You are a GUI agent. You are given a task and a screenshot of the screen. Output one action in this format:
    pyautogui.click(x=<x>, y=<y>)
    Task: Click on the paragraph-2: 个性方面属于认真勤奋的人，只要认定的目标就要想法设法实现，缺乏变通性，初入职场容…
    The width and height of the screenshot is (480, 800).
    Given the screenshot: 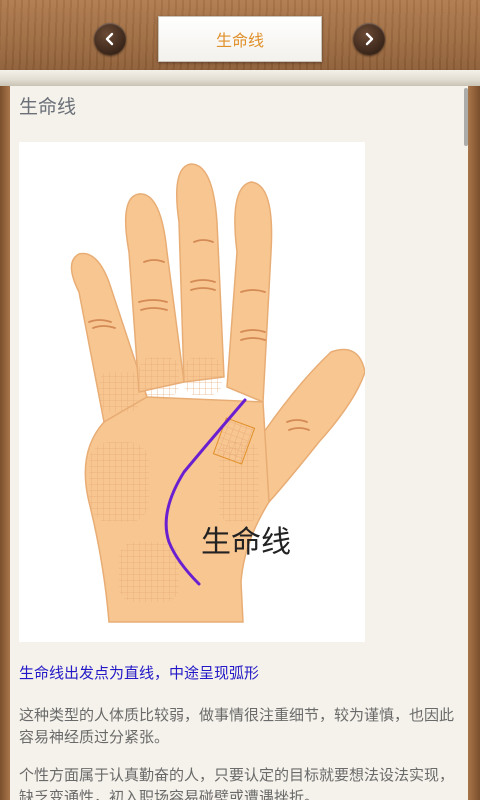 What is the action you would take?
    pyautogui.click(x=237, y=783)
    